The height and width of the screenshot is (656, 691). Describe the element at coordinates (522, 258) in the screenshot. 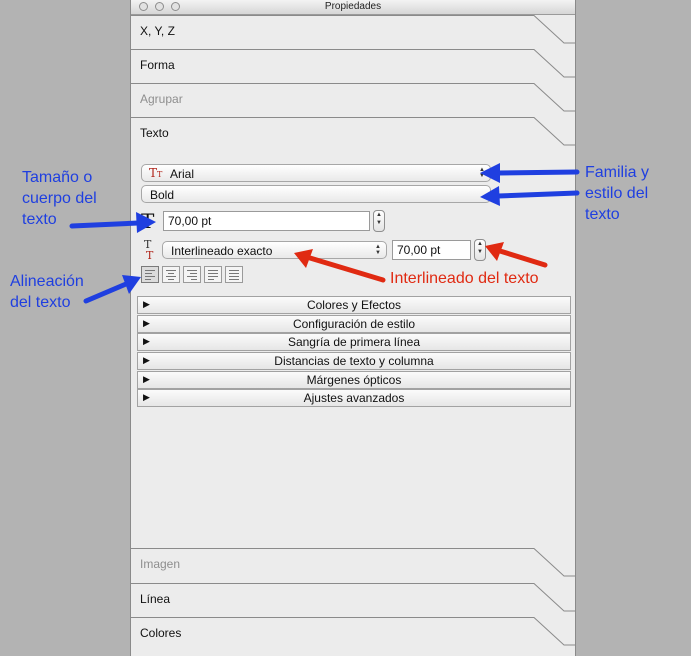

I see `arrow-leading-value` at that location.